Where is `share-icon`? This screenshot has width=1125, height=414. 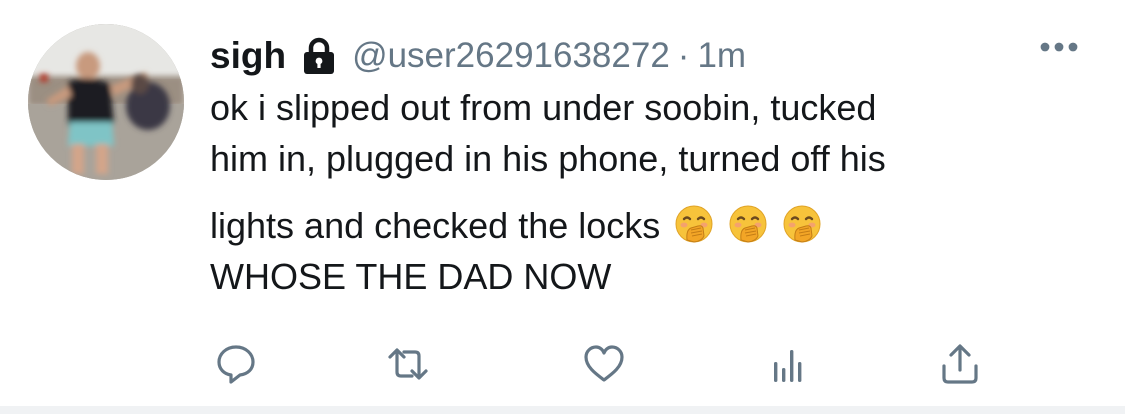 share-icon is located at coordinates (960, 364).